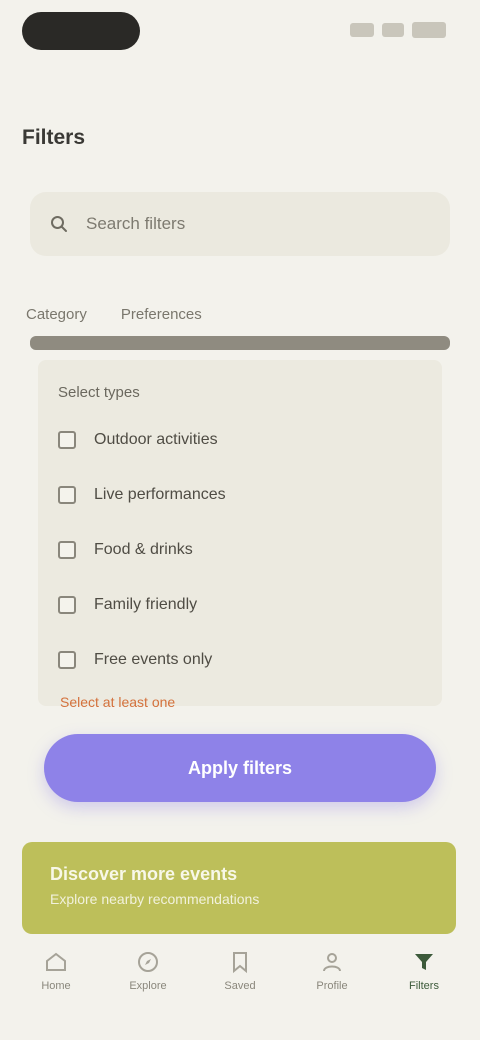 This screenshot has height=1040, width=480. Describe the element at coordinates (56, 962) in the screenshot. I see `home-icon` at that location.